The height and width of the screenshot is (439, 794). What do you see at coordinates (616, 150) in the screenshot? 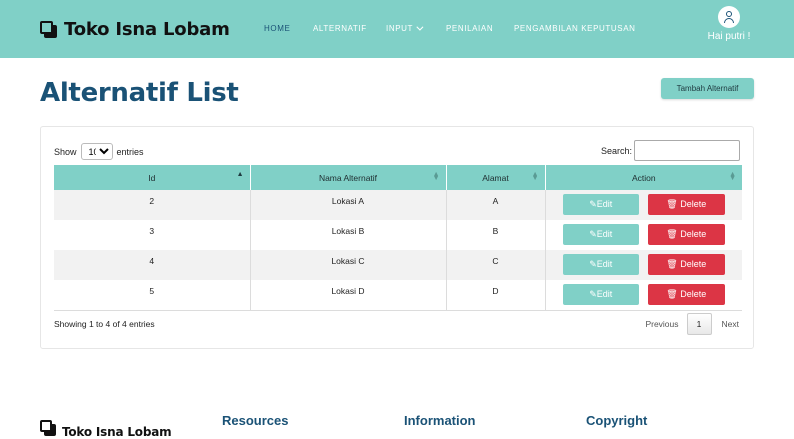
I see `search-label: Search:` at bounding box center [616, 150].